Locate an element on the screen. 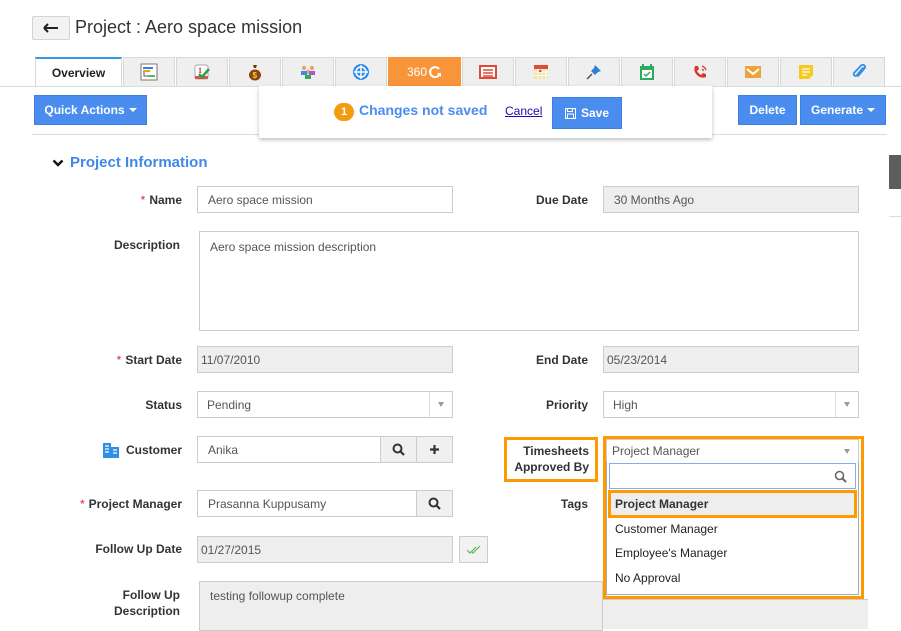 The height and width of the screenshot is (631, 901). follow-up-description-label: Follow Up Description is located at coordinates (147, 603).